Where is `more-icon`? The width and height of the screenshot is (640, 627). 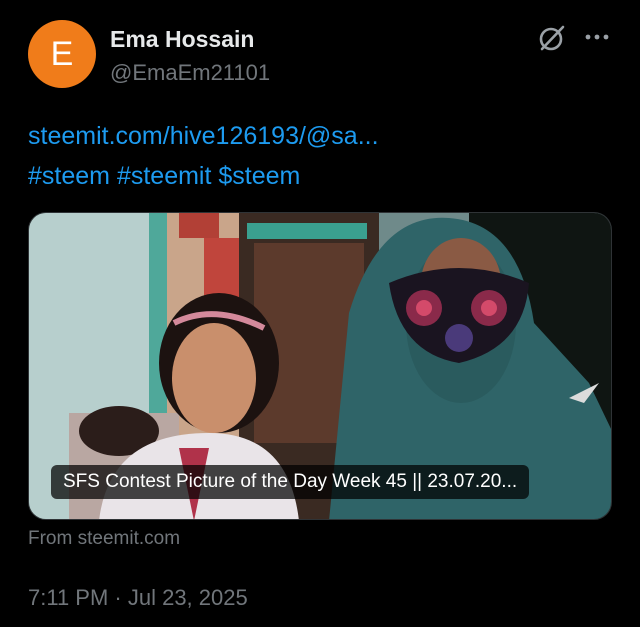
more-icon is located at coordinates (597, 37).